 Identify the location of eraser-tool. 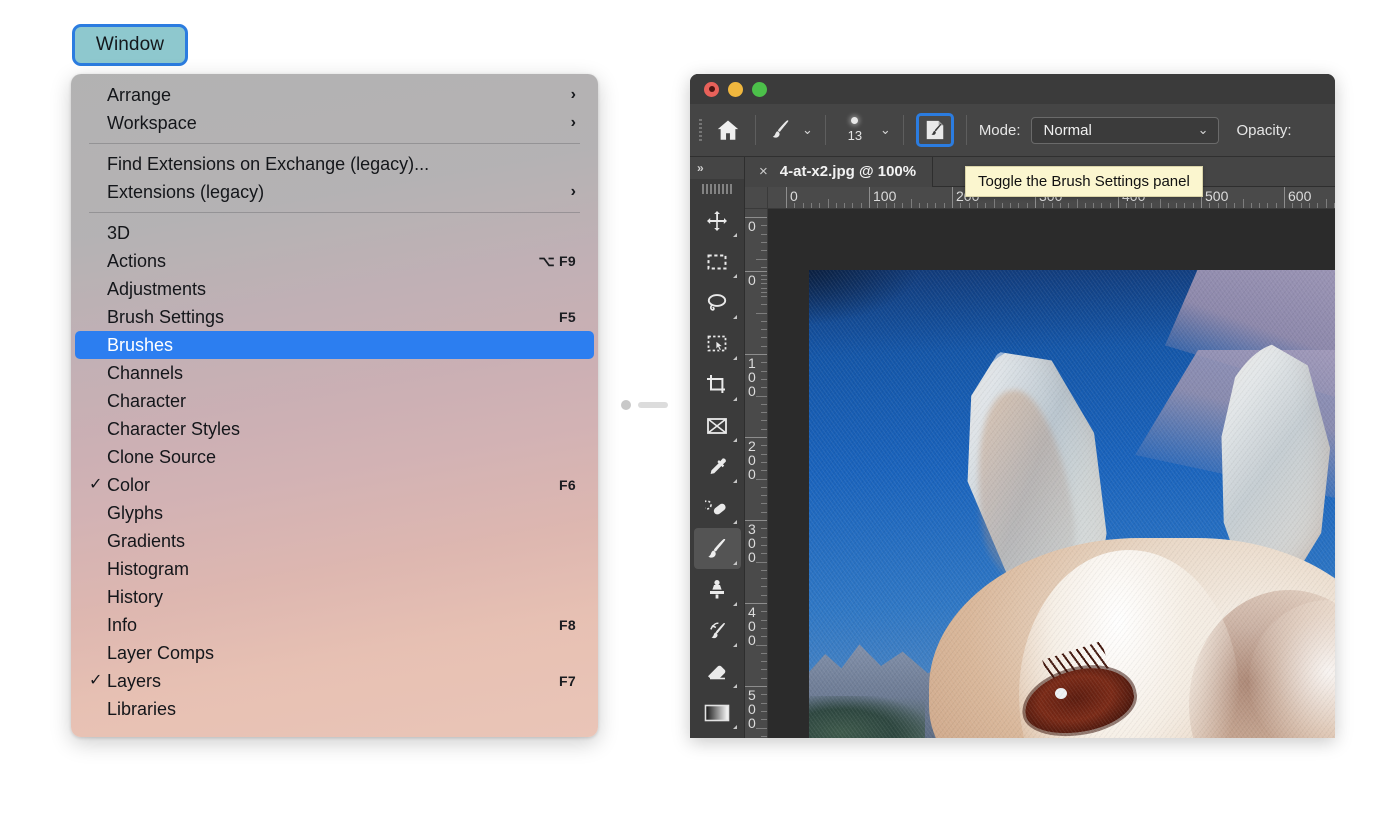
(717, 671).